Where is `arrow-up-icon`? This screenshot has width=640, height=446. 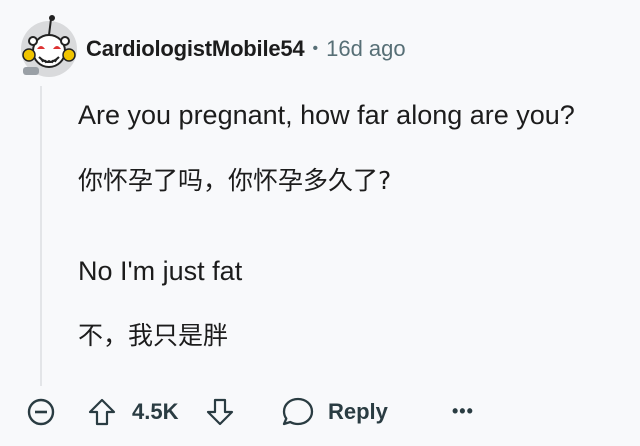 arrow-up-icon is located at coordinates (102, 412).